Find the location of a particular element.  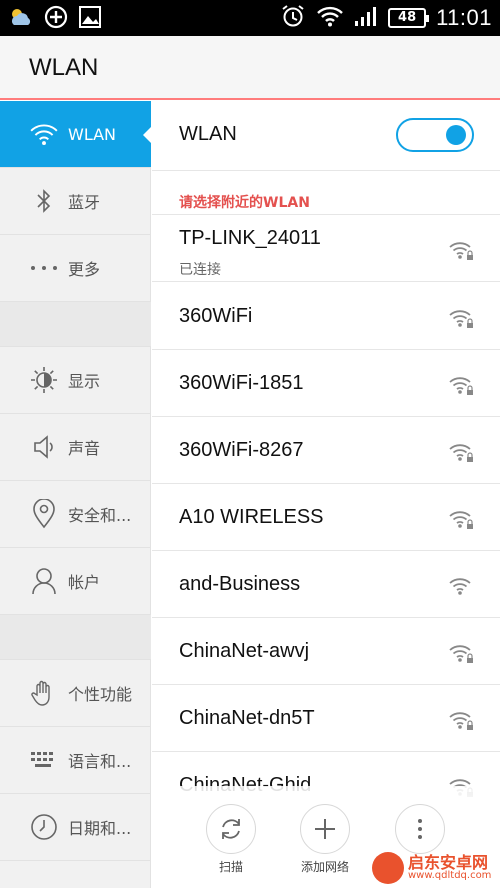

status-bar: 48 11:01 is located at coordinates (250, 18).